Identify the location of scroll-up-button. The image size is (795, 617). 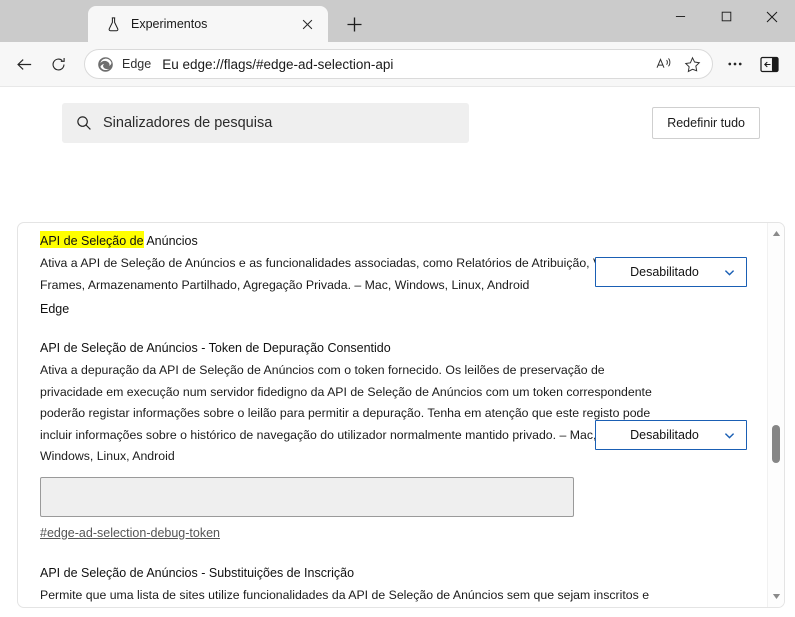
(776, 233).